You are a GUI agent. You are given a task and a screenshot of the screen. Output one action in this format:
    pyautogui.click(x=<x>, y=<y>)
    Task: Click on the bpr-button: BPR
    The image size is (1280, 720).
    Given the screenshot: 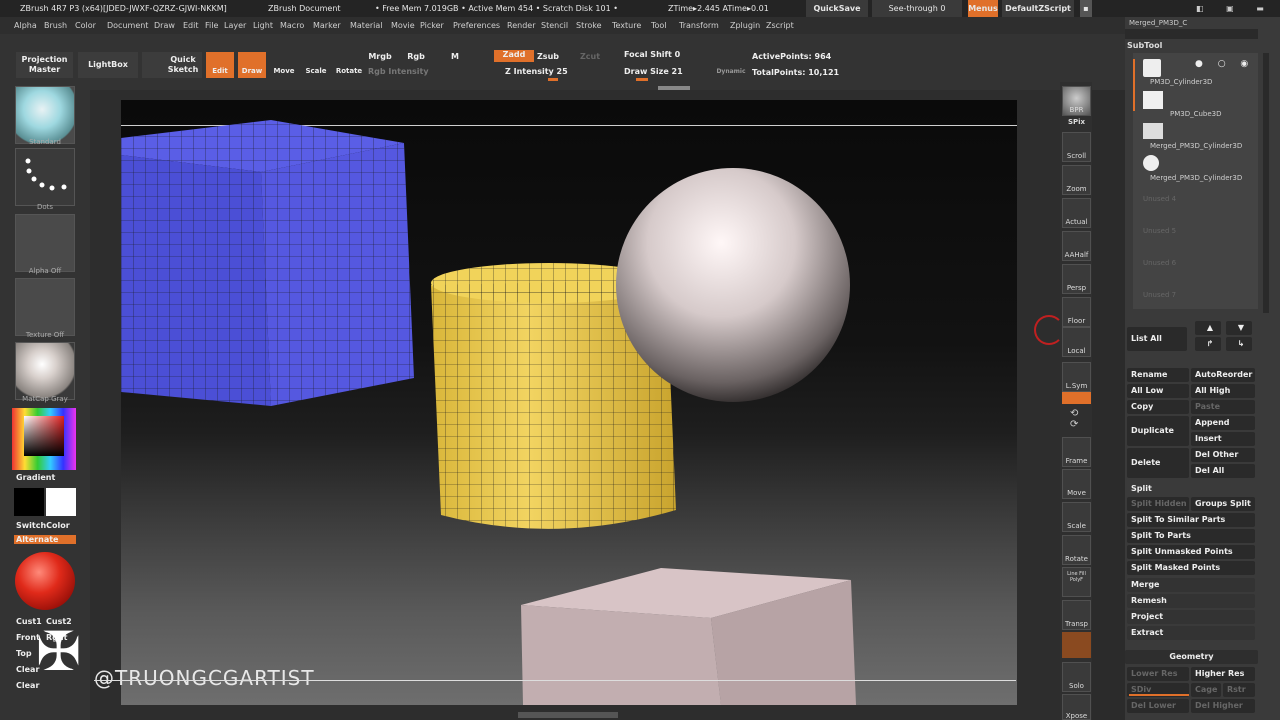 What is the action you would take?
    pyautogui.click(x=1076, y=101)
    